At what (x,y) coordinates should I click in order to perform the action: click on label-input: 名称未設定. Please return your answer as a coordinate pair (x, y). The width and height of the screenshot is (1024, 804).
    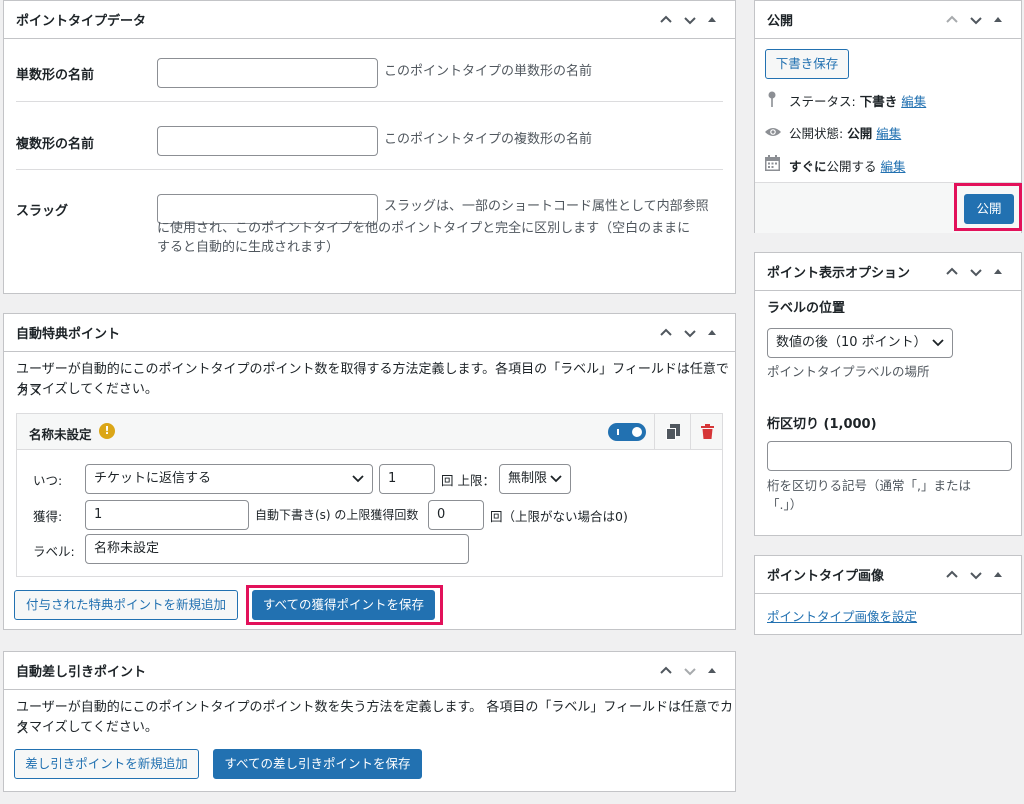
    Looking at the image, I should click on (277, 549).